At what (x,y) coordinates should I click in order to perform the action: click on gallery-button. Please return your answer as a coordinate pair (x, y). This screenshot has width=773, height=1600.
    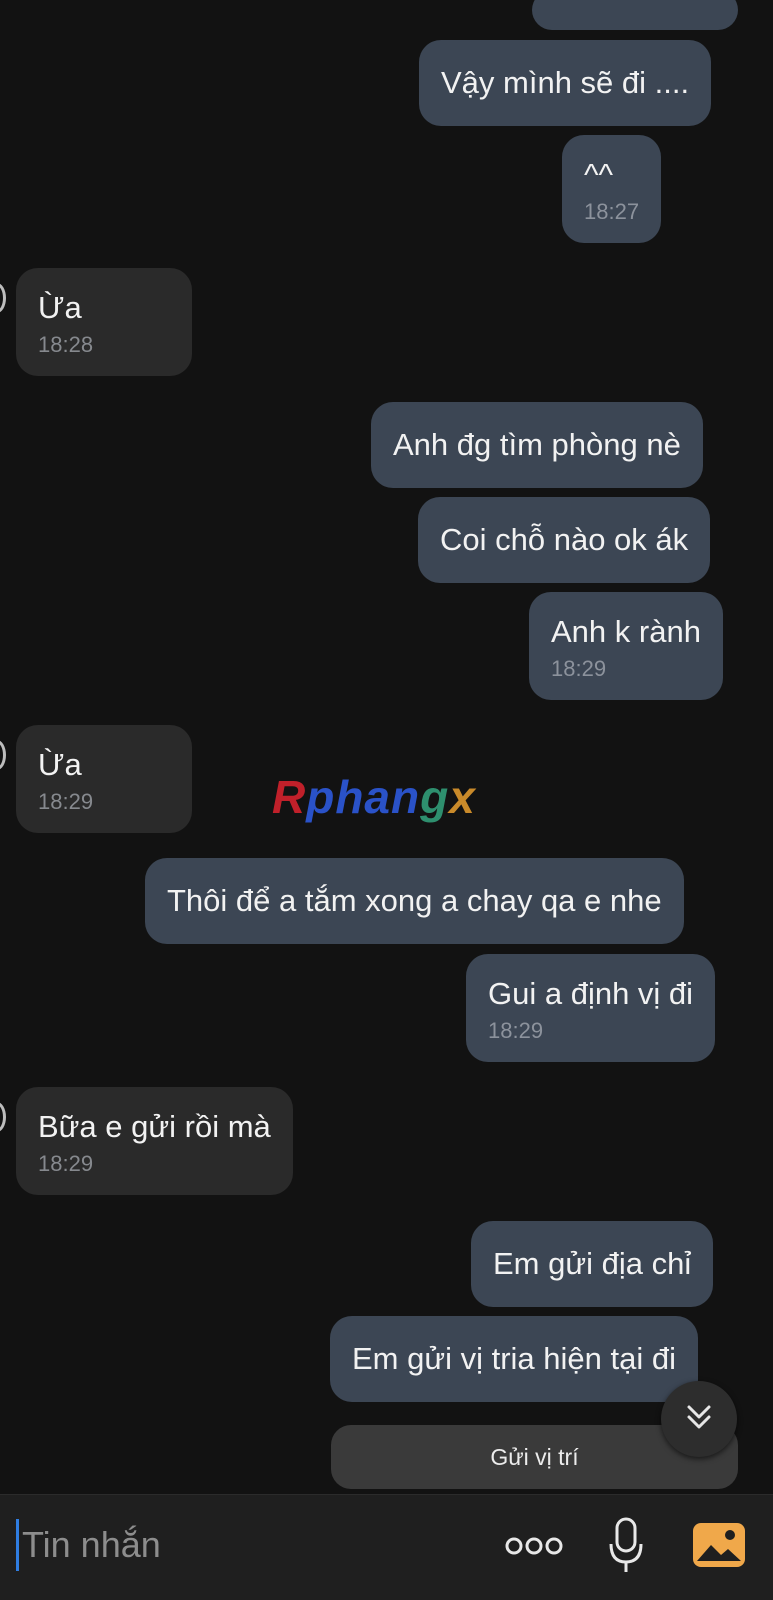
    Looking at the image, I should click on (719, 1547).